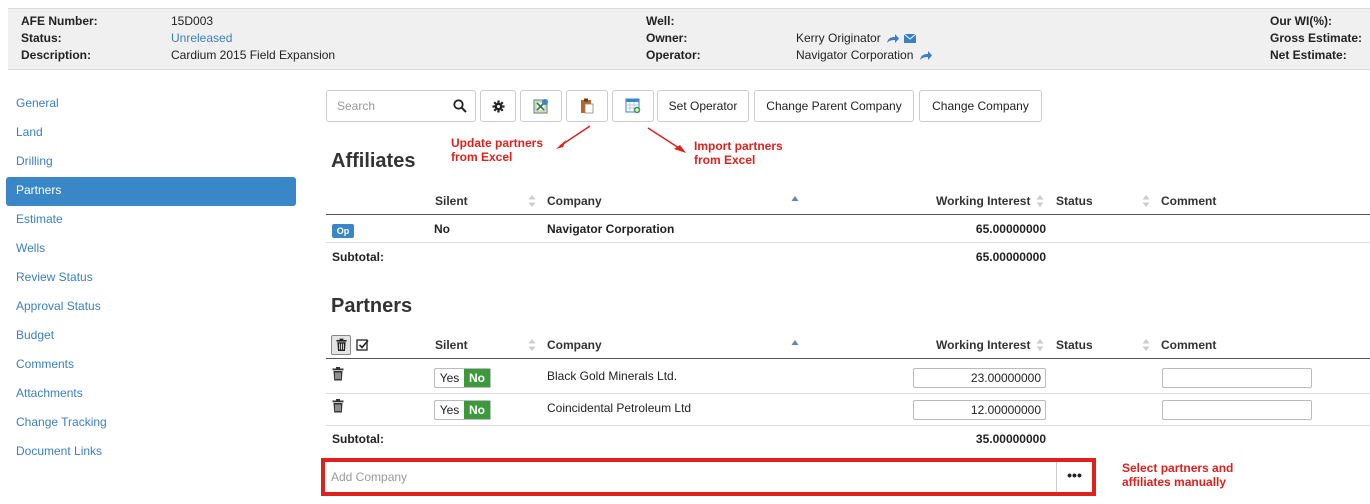 This screenshot has width=1370, height=504. What do you see at coordinates (1010, 229) in the screenshot?
I see `affiliate-working-interest: 65.00000000` at bounding box center [1010, 229].